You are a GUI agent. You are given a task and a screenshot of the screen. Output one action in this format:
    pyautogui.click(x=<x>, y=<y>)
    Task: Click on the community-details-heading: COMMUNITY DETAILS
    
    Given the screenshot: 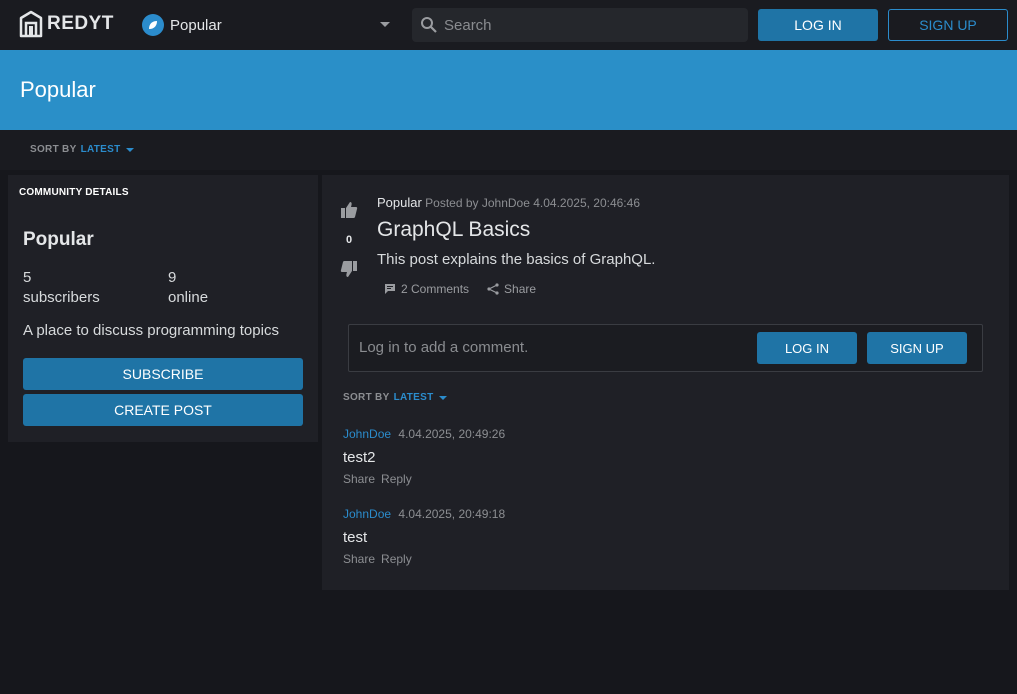 What is the action you would take?
    pyautogui.click(x=74, y=192)
    